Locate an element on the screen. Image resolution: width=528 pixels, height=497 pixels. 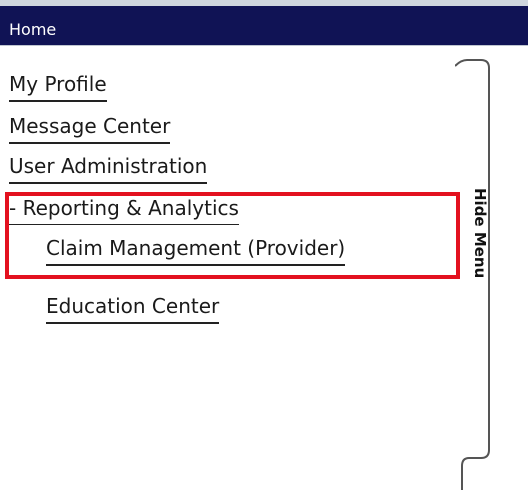
home-label: Home is located at coordinates (32, 30).